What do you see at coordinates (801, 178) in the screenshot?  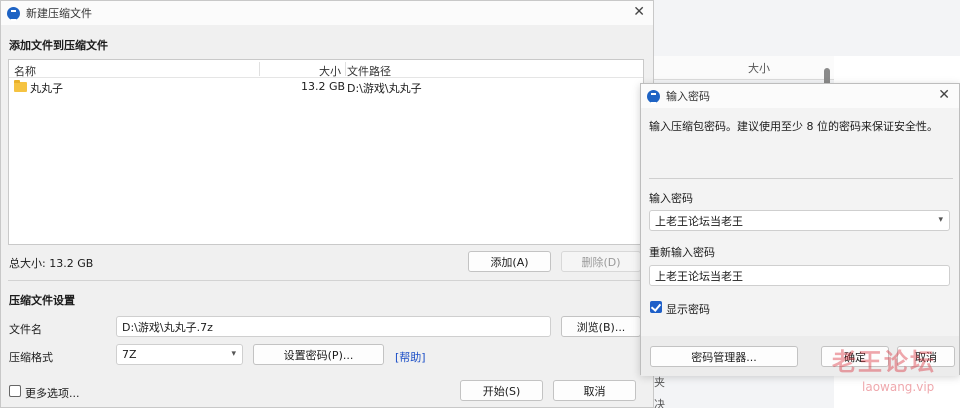 I see `password-divider` at bounding box center [801, 178].